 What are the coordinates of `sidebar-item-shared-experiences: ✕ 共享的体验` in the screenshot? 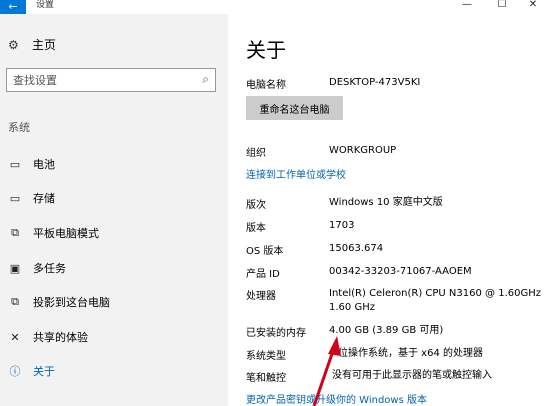 It's located at (114, 337).